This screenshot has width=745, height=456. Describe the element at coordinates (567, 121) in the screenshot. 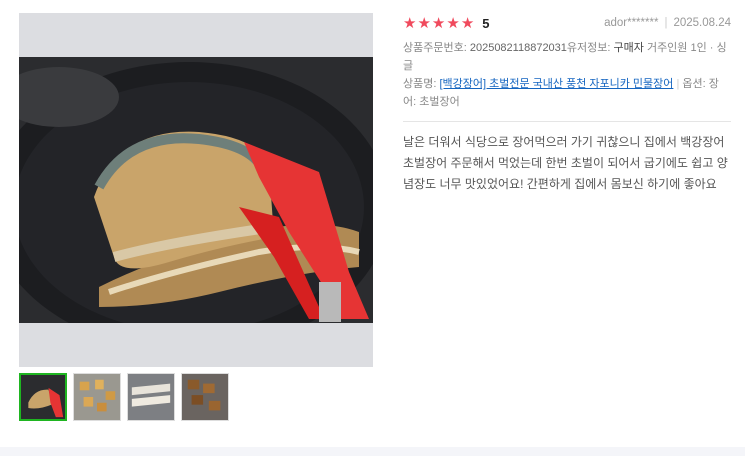

I see `section-divider` at that location.